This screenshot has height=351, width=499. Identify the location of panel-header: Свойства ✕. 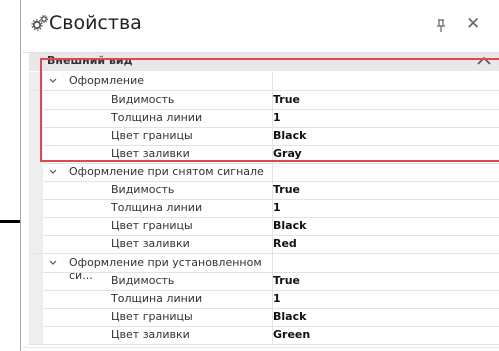
(260, 26).